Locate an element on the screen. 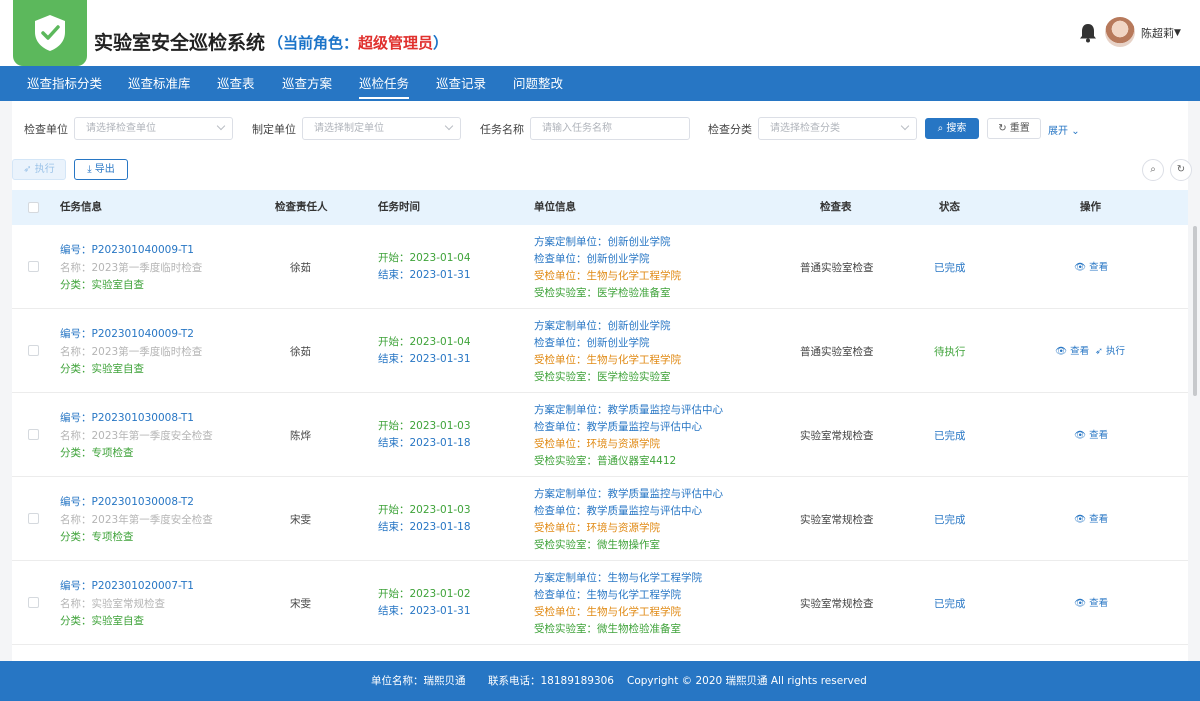 The width and height of the screenshot is (1200, 701). vertical-scrollbar is located at coordinates (1195, 311).